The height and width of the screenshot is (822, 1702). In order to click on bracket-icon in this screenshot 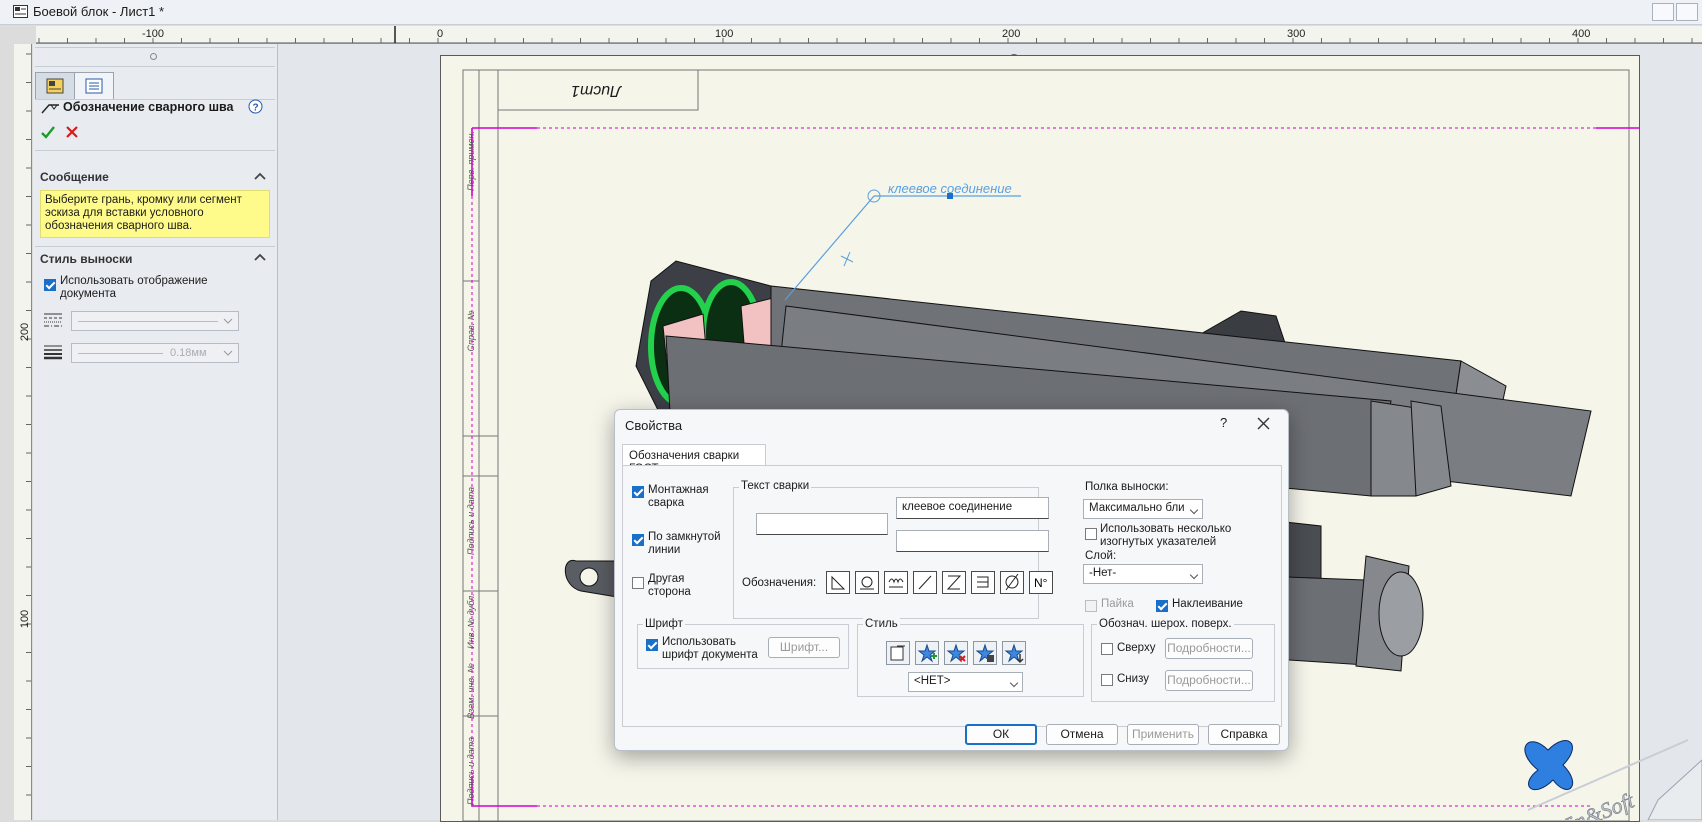, I will do `click(983, 582)`.